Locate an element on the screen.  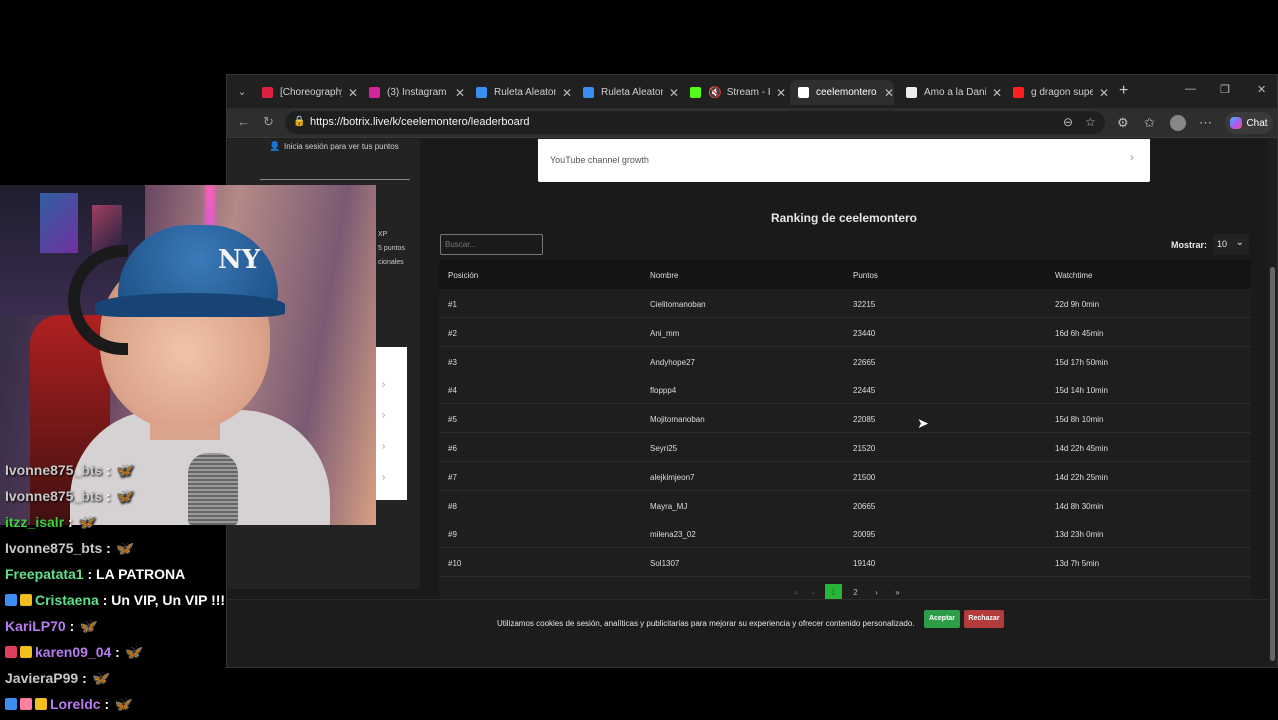
browser-tab: [Choreography ✕ is located at coordinates (306, 92).